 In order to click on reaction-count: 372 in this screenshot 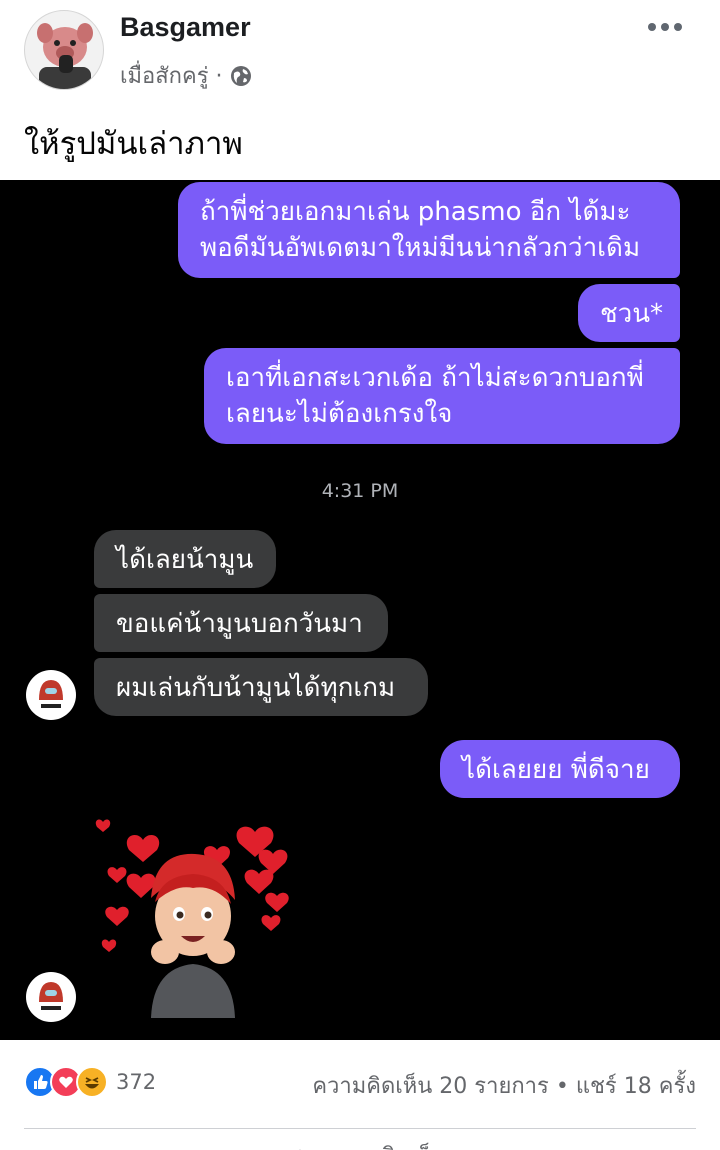, I will do `click(136, 1082)`.